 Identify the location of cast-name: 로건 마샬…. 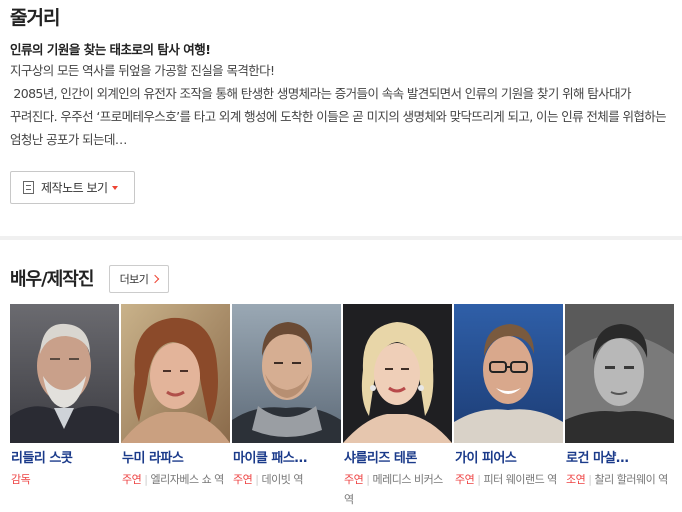
(620, 457).